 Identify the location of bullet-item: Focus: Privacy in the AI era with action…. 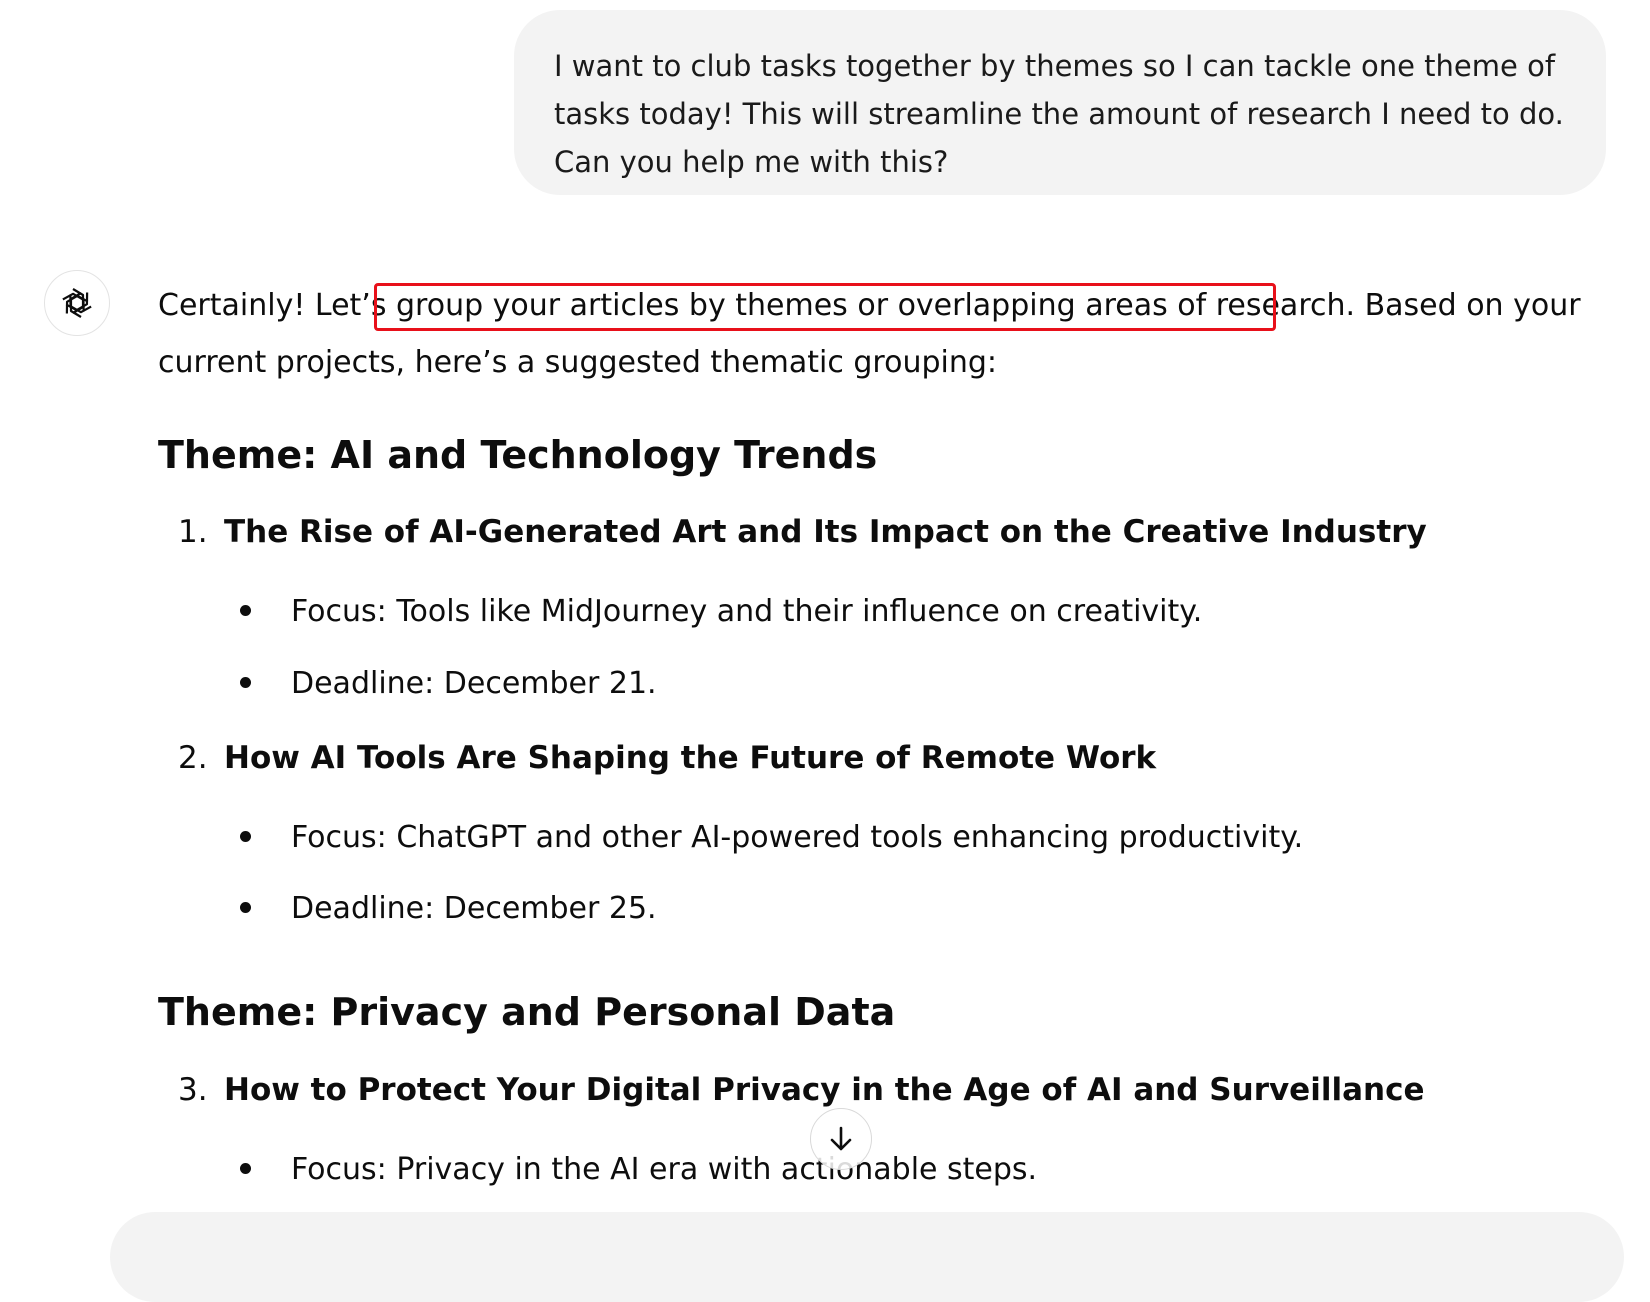
(638, 1170).